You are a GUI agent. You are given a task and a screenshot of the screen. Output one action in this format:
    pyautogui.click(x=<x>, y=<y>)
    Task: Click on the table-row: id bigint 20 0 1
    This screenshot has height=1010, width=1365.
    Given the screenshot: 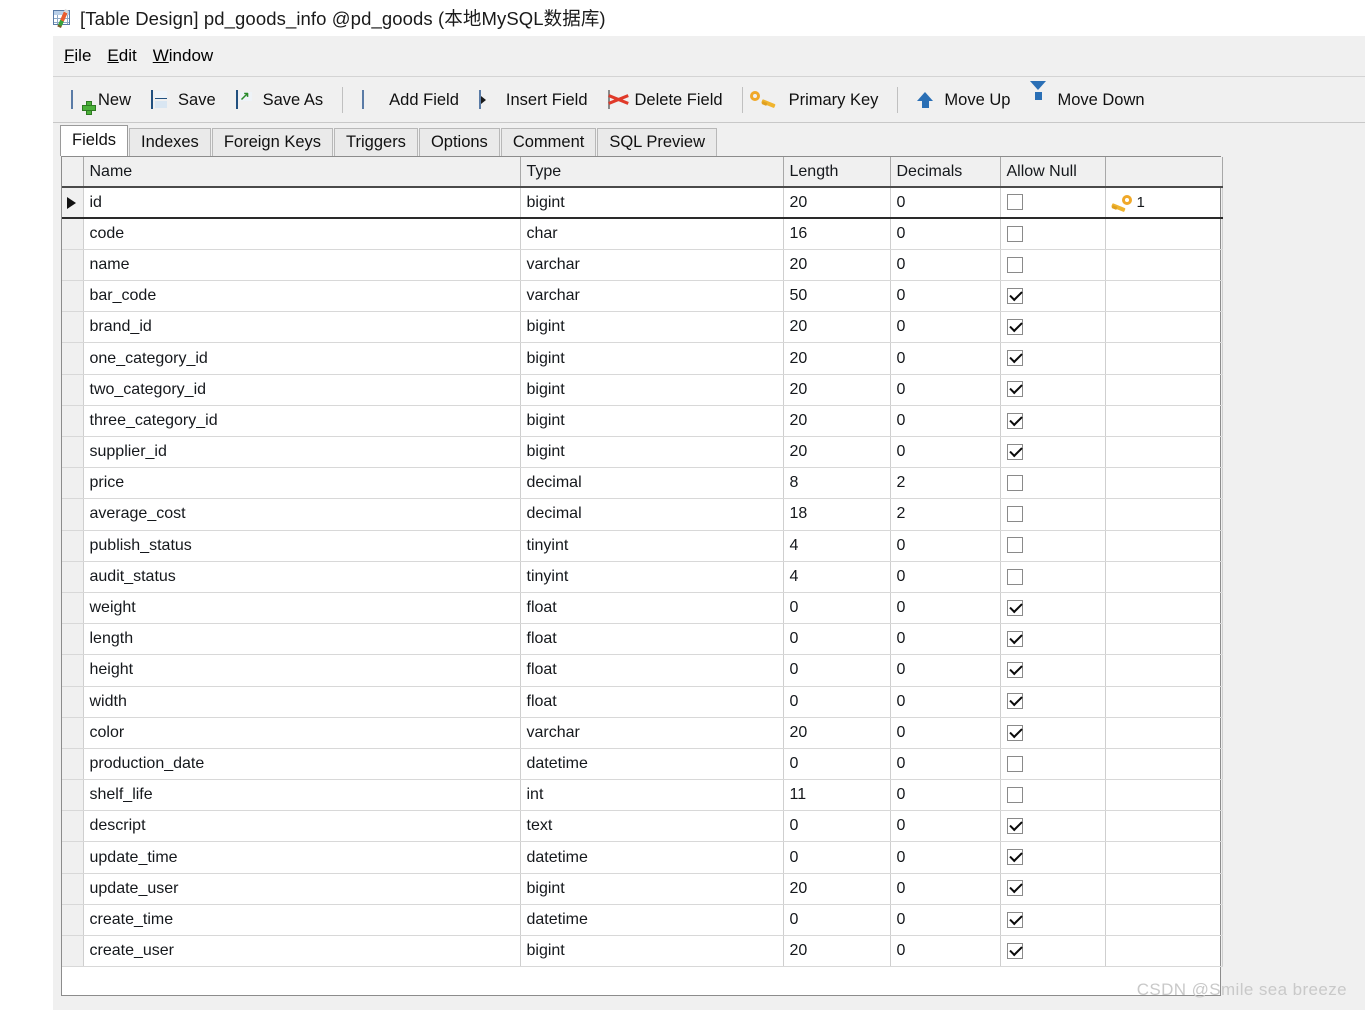 What is the action you would take?
    pyautogui.click(x=642, y=203)
    